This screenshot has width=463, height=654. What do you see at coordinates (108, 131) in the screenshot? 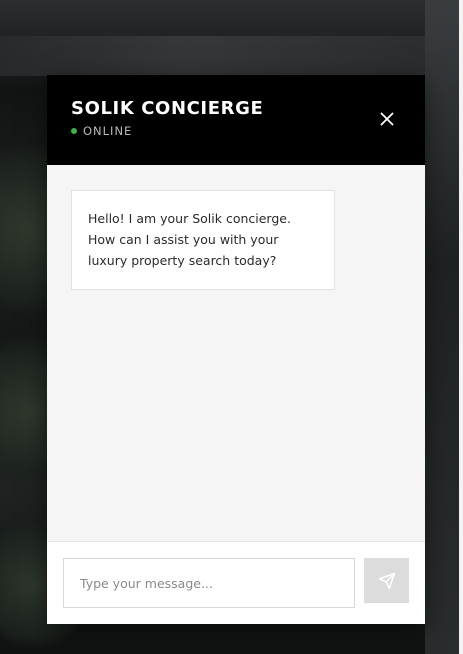
I see `status-label: ONLINE` at bounding box center [108, 131].